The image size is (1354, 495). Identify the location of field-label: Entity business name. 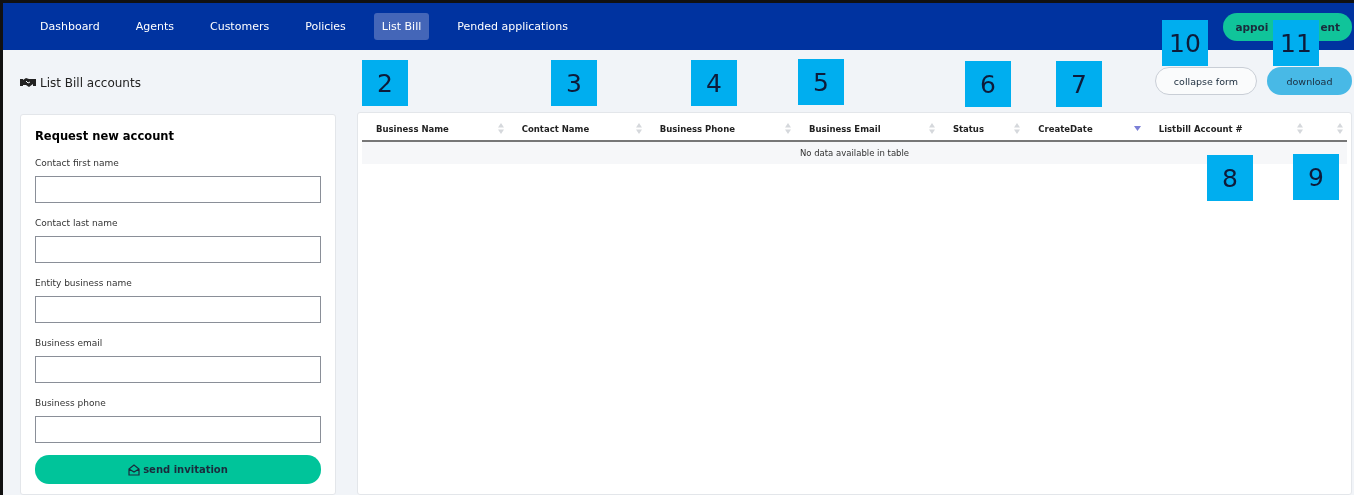
(84, 283).